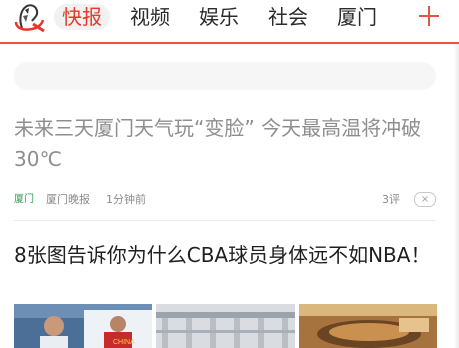  Describe the element at coordinates (68, 199) in the screenshot. I see `news-source: 厦门晚报` at that location.